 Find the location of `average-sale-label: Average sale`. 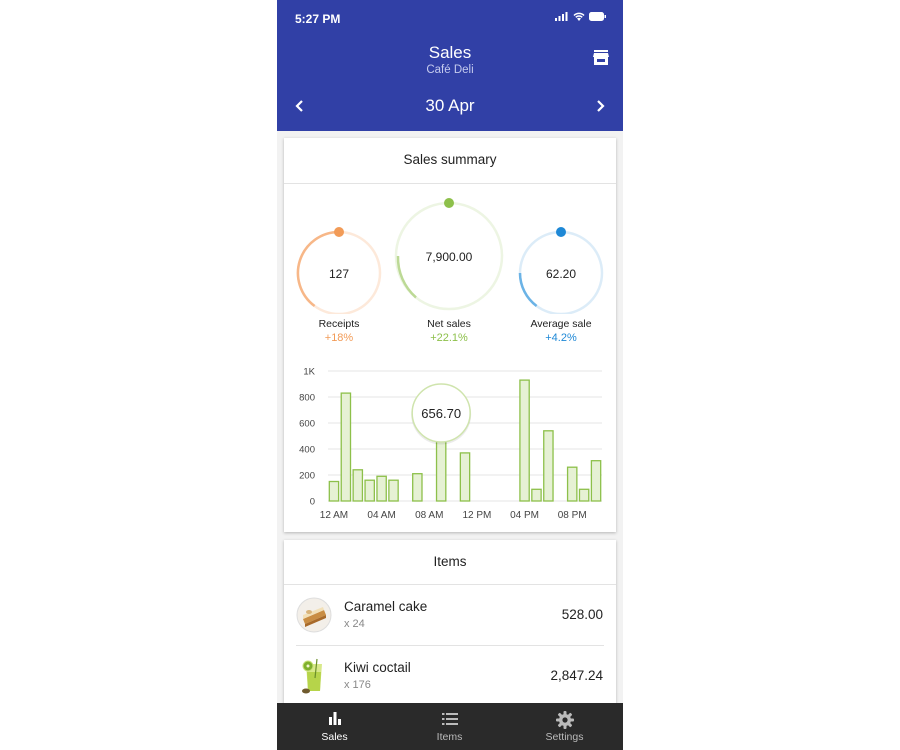

average-sale-label: Average sale is located at coordinates (561, 324).